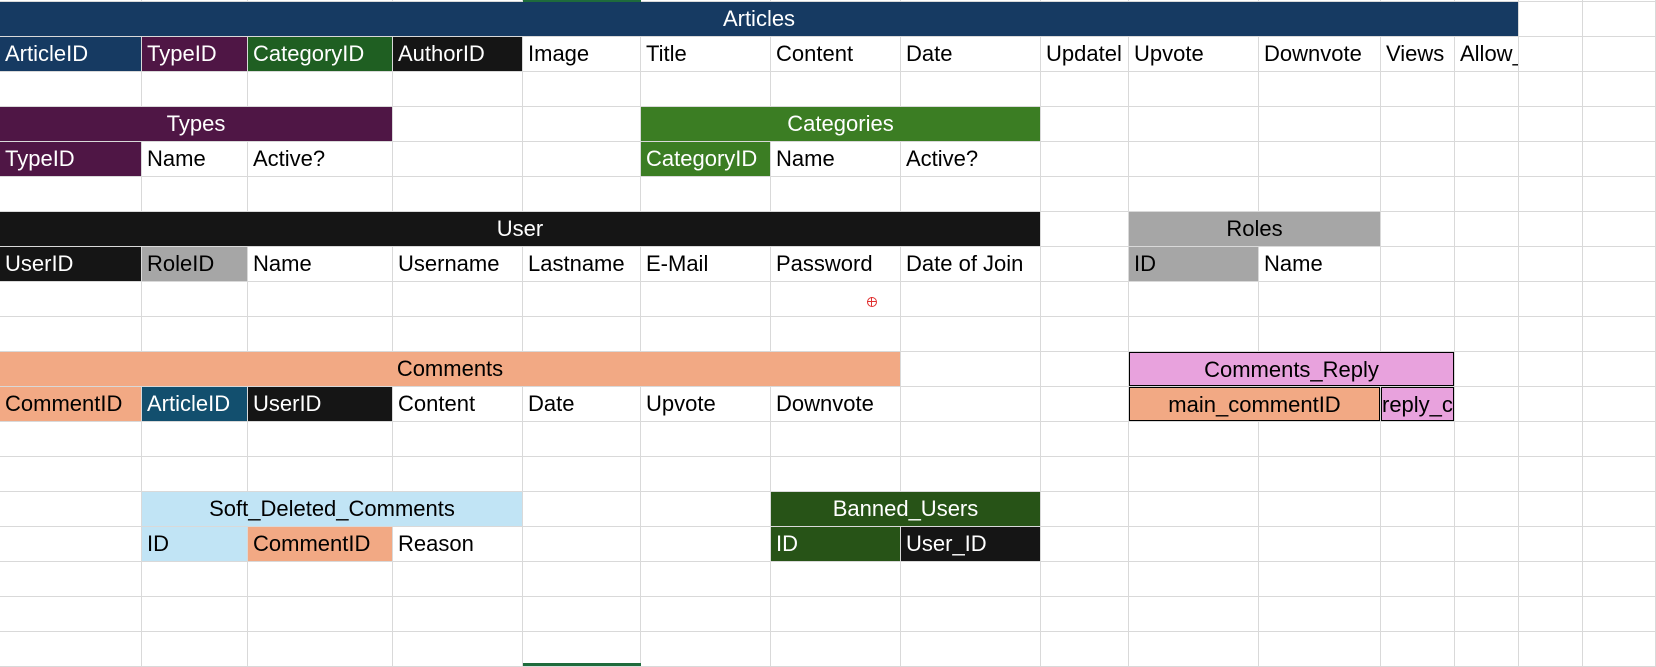 Image resolution: width=1656 pixels, height=667 pixels. What do you see at coordinates (1319, 54) in the screenshot?
I see `articles-field-cell: Downvote` at bounding box center [1319, 54].